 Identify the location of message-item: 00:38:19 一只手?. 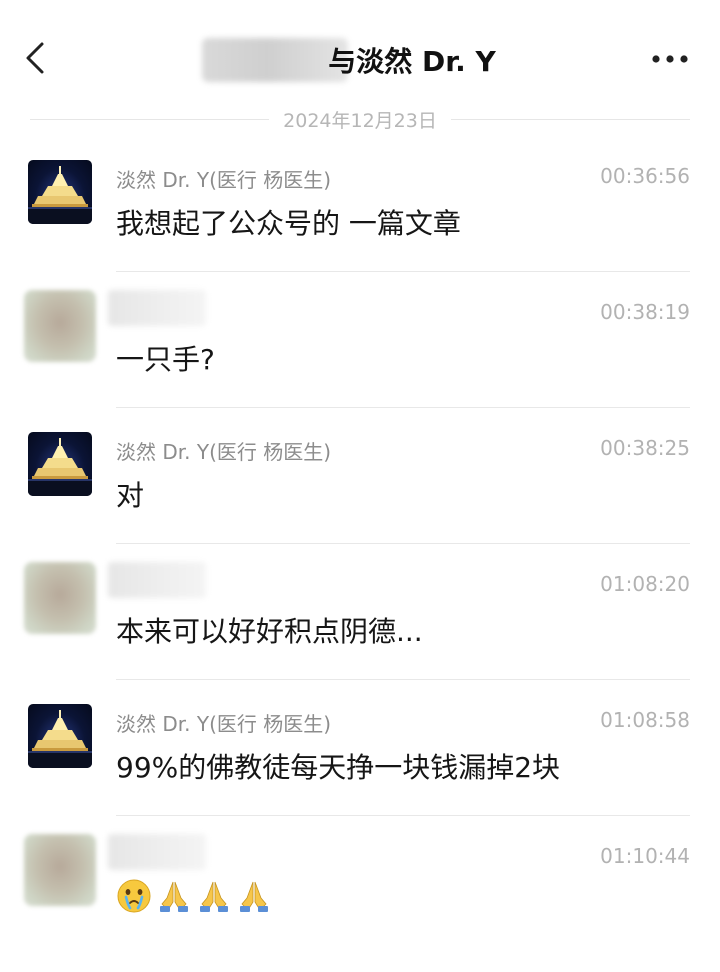
(360, 340).